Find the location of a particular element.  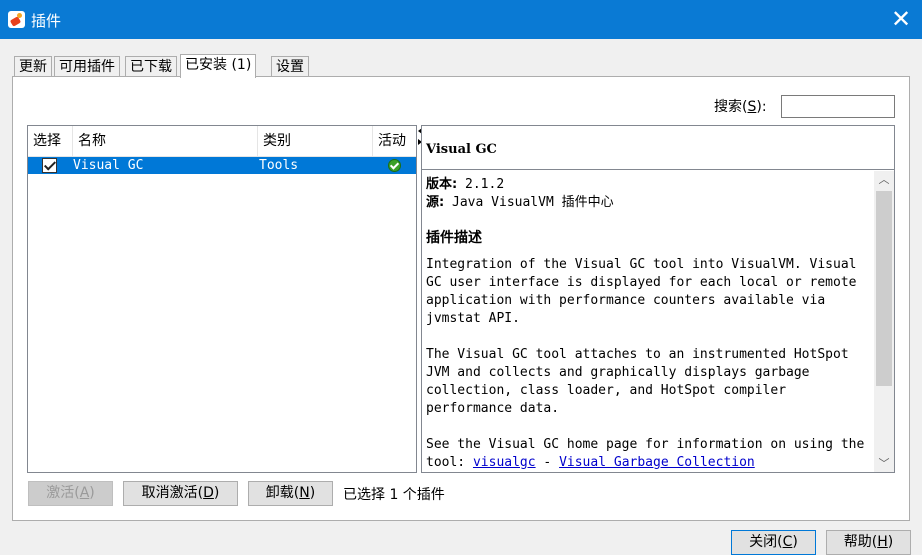

version-label: 版本: is located at coordinates (442, 184).